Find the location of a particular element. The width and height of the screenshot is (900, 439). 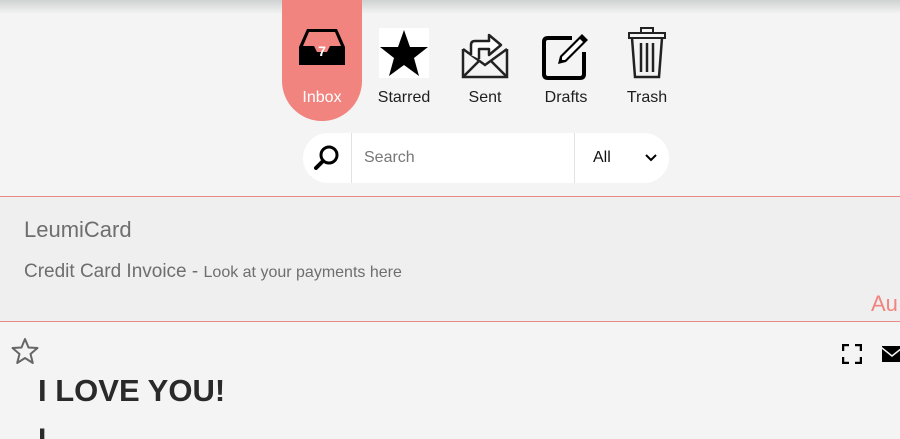

search-bar: All is located at coordinates (486, 158).